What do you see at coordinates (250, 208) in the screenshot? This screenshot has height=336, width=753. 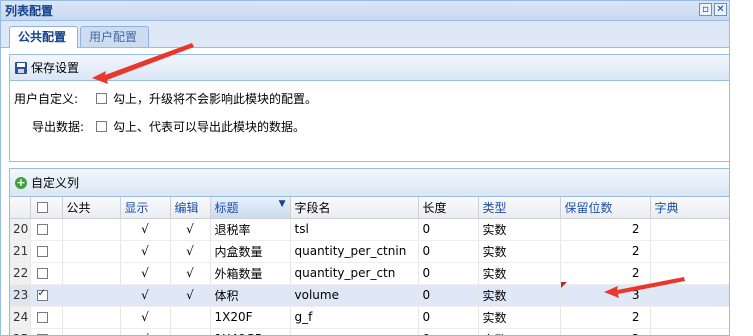 I see `header-title: 标题 ▼` at bounding box center [250, 208].